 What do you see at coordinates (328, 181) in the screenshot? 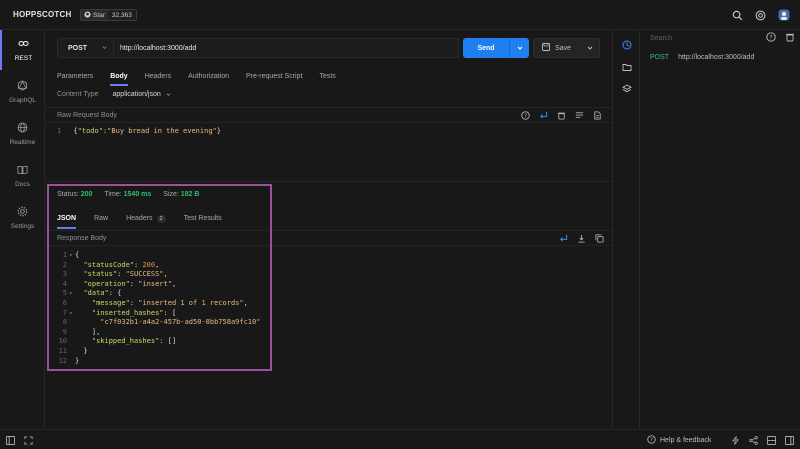
I see `request-response-divider` at bounding box center [328, 181].